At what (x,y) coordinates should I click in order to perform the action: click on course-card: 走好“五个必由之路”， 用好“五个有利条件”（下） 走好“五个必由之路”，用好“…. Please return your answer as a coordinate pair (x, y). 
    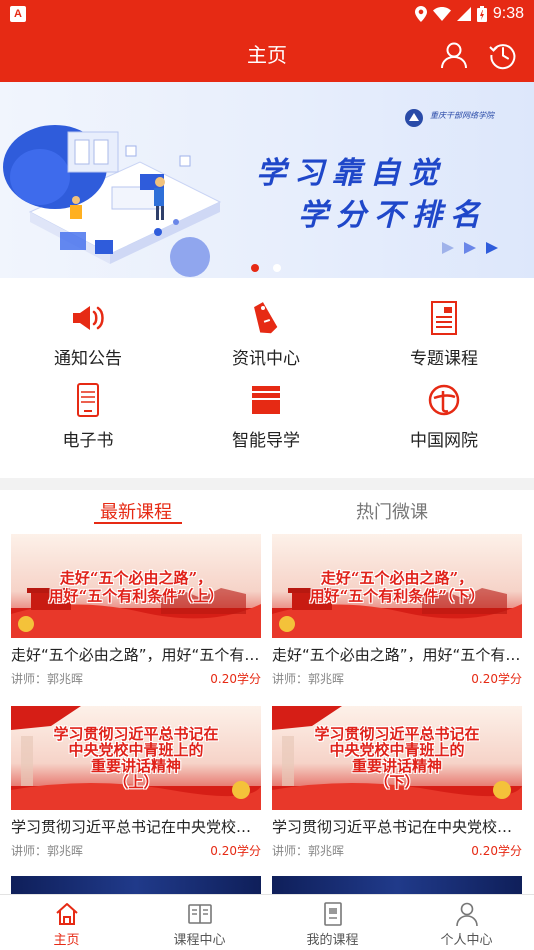
    Looking at the image, I should click on (397, 614).